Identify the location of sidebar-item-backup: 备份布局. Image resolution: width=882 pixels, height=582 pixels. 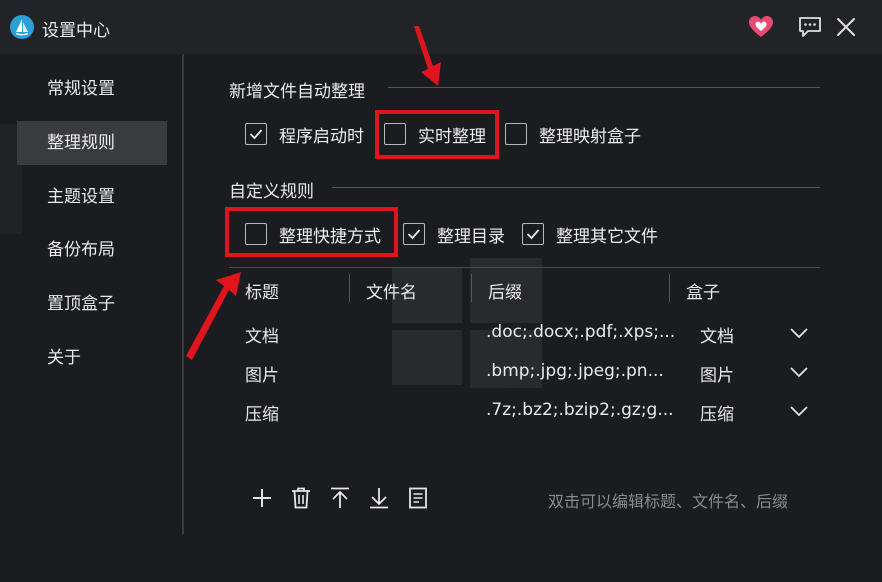
(92, 250).